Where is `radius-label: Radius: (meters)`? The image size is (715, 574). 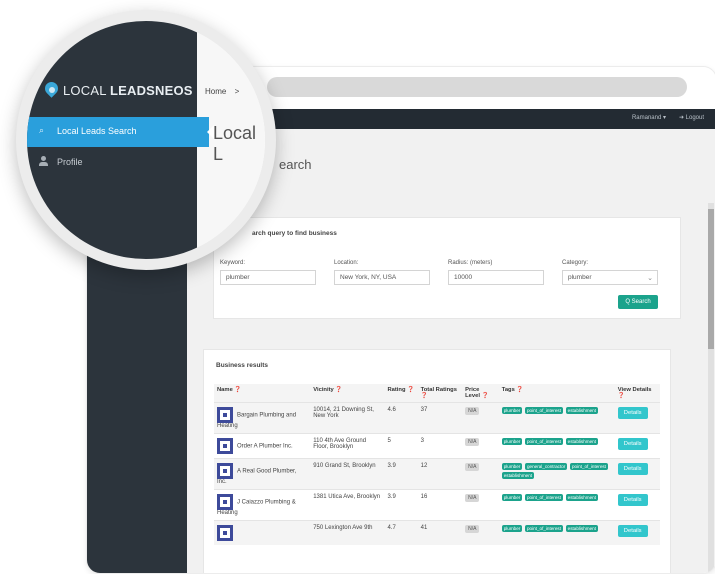 radius-label: Radius: (meters) is located at coordinates (470, 263).